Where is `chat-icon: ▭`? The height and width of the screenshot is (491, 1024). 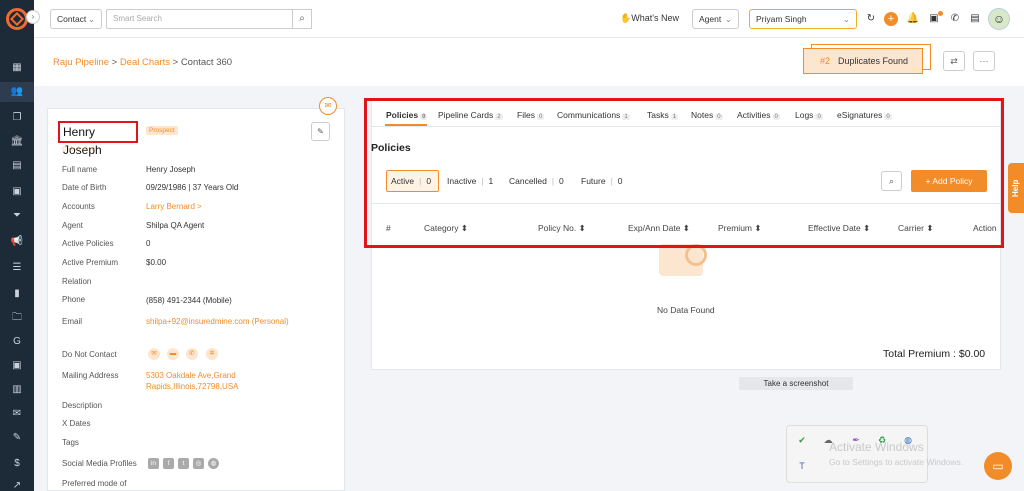
chat-icon: ▭ is located at coordinates (998, 466).